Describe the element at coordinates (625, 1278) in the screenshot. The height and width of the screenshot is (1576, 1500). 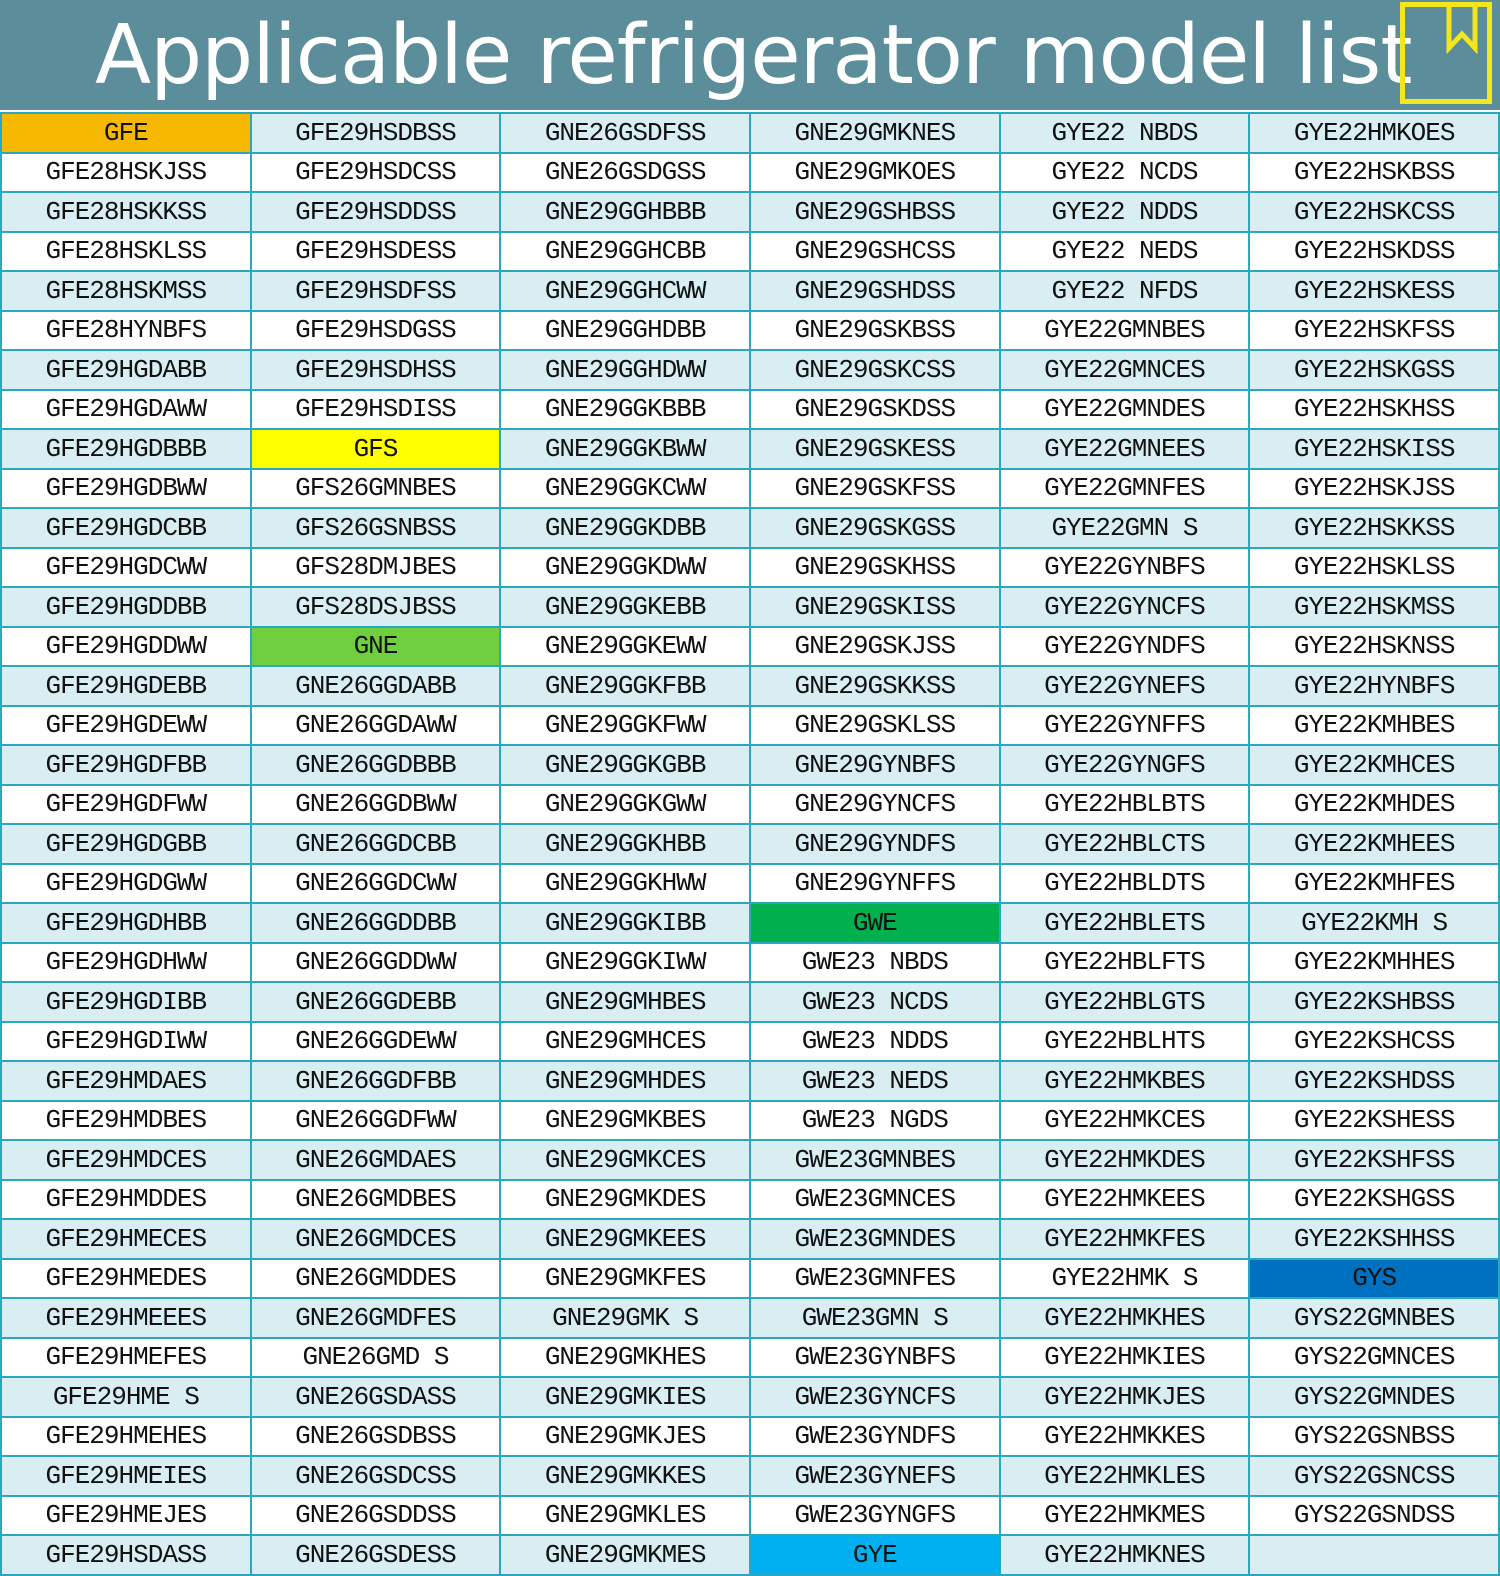
I see `model-cell: GNE29GMKFES` at that location.